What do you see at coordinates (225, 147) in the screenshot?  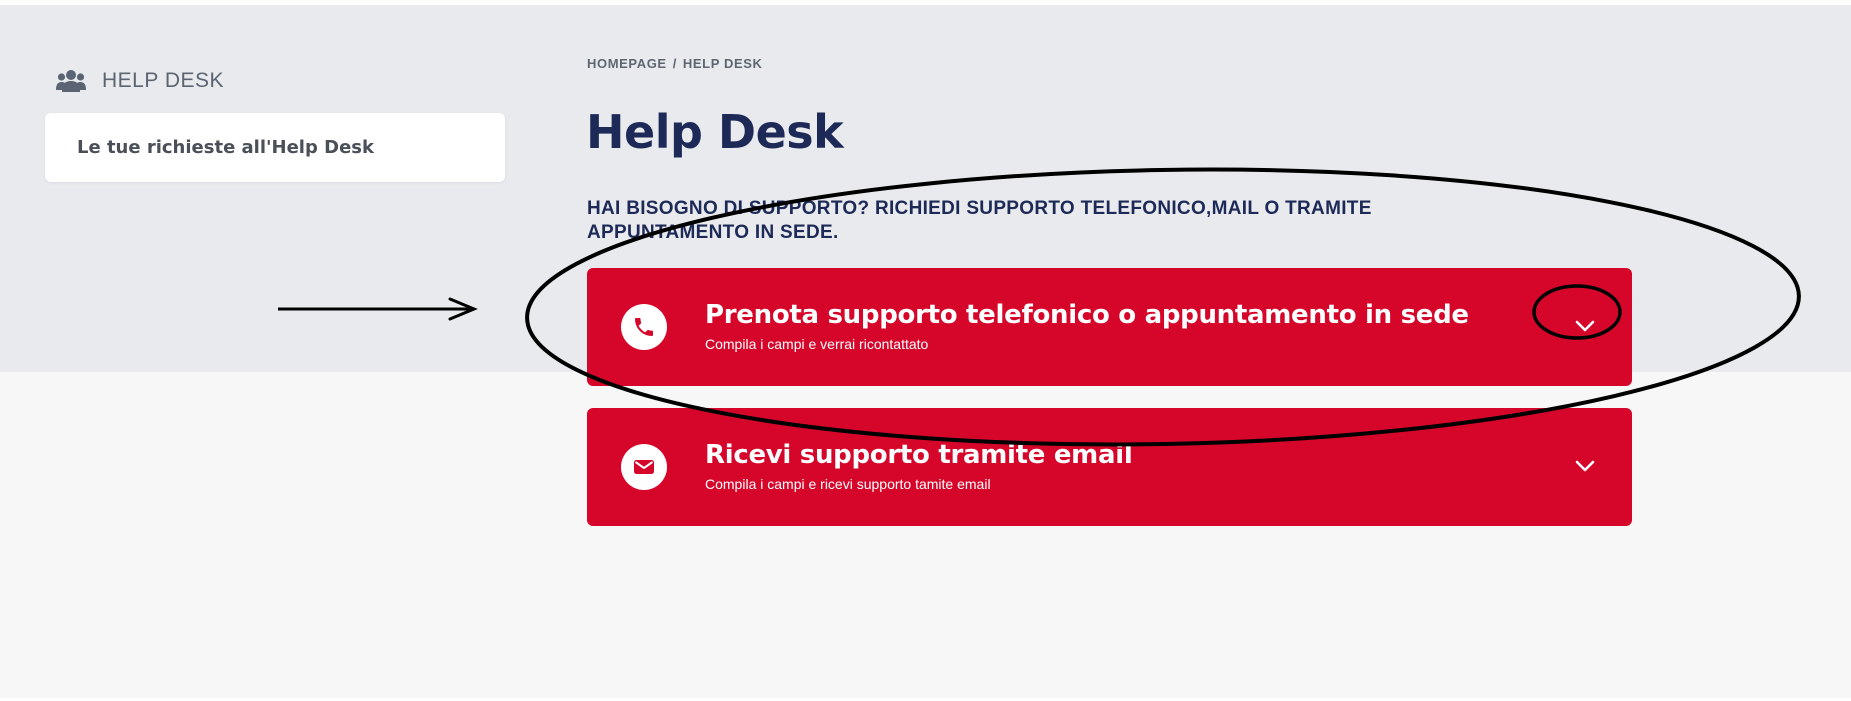 I see `sidebar-item-label: Le tue richieste all'Help Desk` at bounding box center [225, 147].